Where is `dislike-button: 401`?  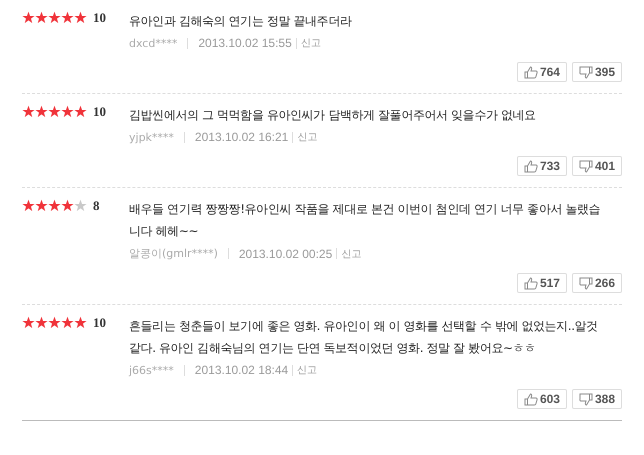 dislike-button: 401 is located at coordinates (597, 166).